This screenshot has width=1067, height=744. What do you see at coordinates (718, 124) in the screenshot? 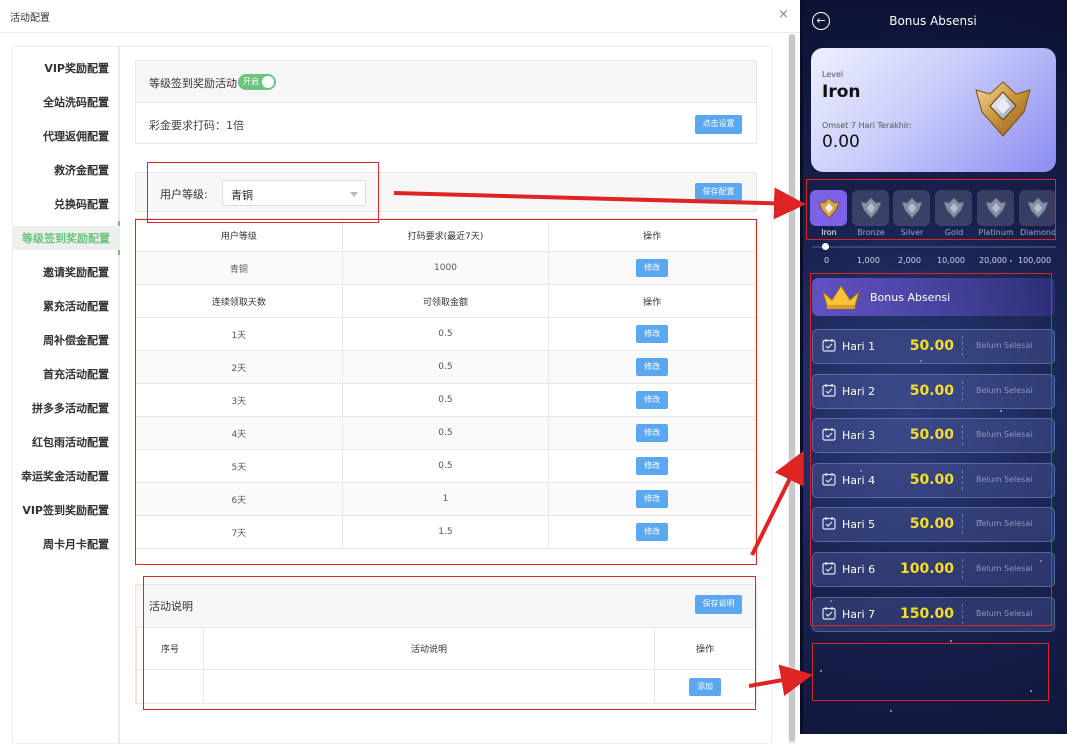
I see `settings-button: 点击设置` at bounding box center [718, 124].